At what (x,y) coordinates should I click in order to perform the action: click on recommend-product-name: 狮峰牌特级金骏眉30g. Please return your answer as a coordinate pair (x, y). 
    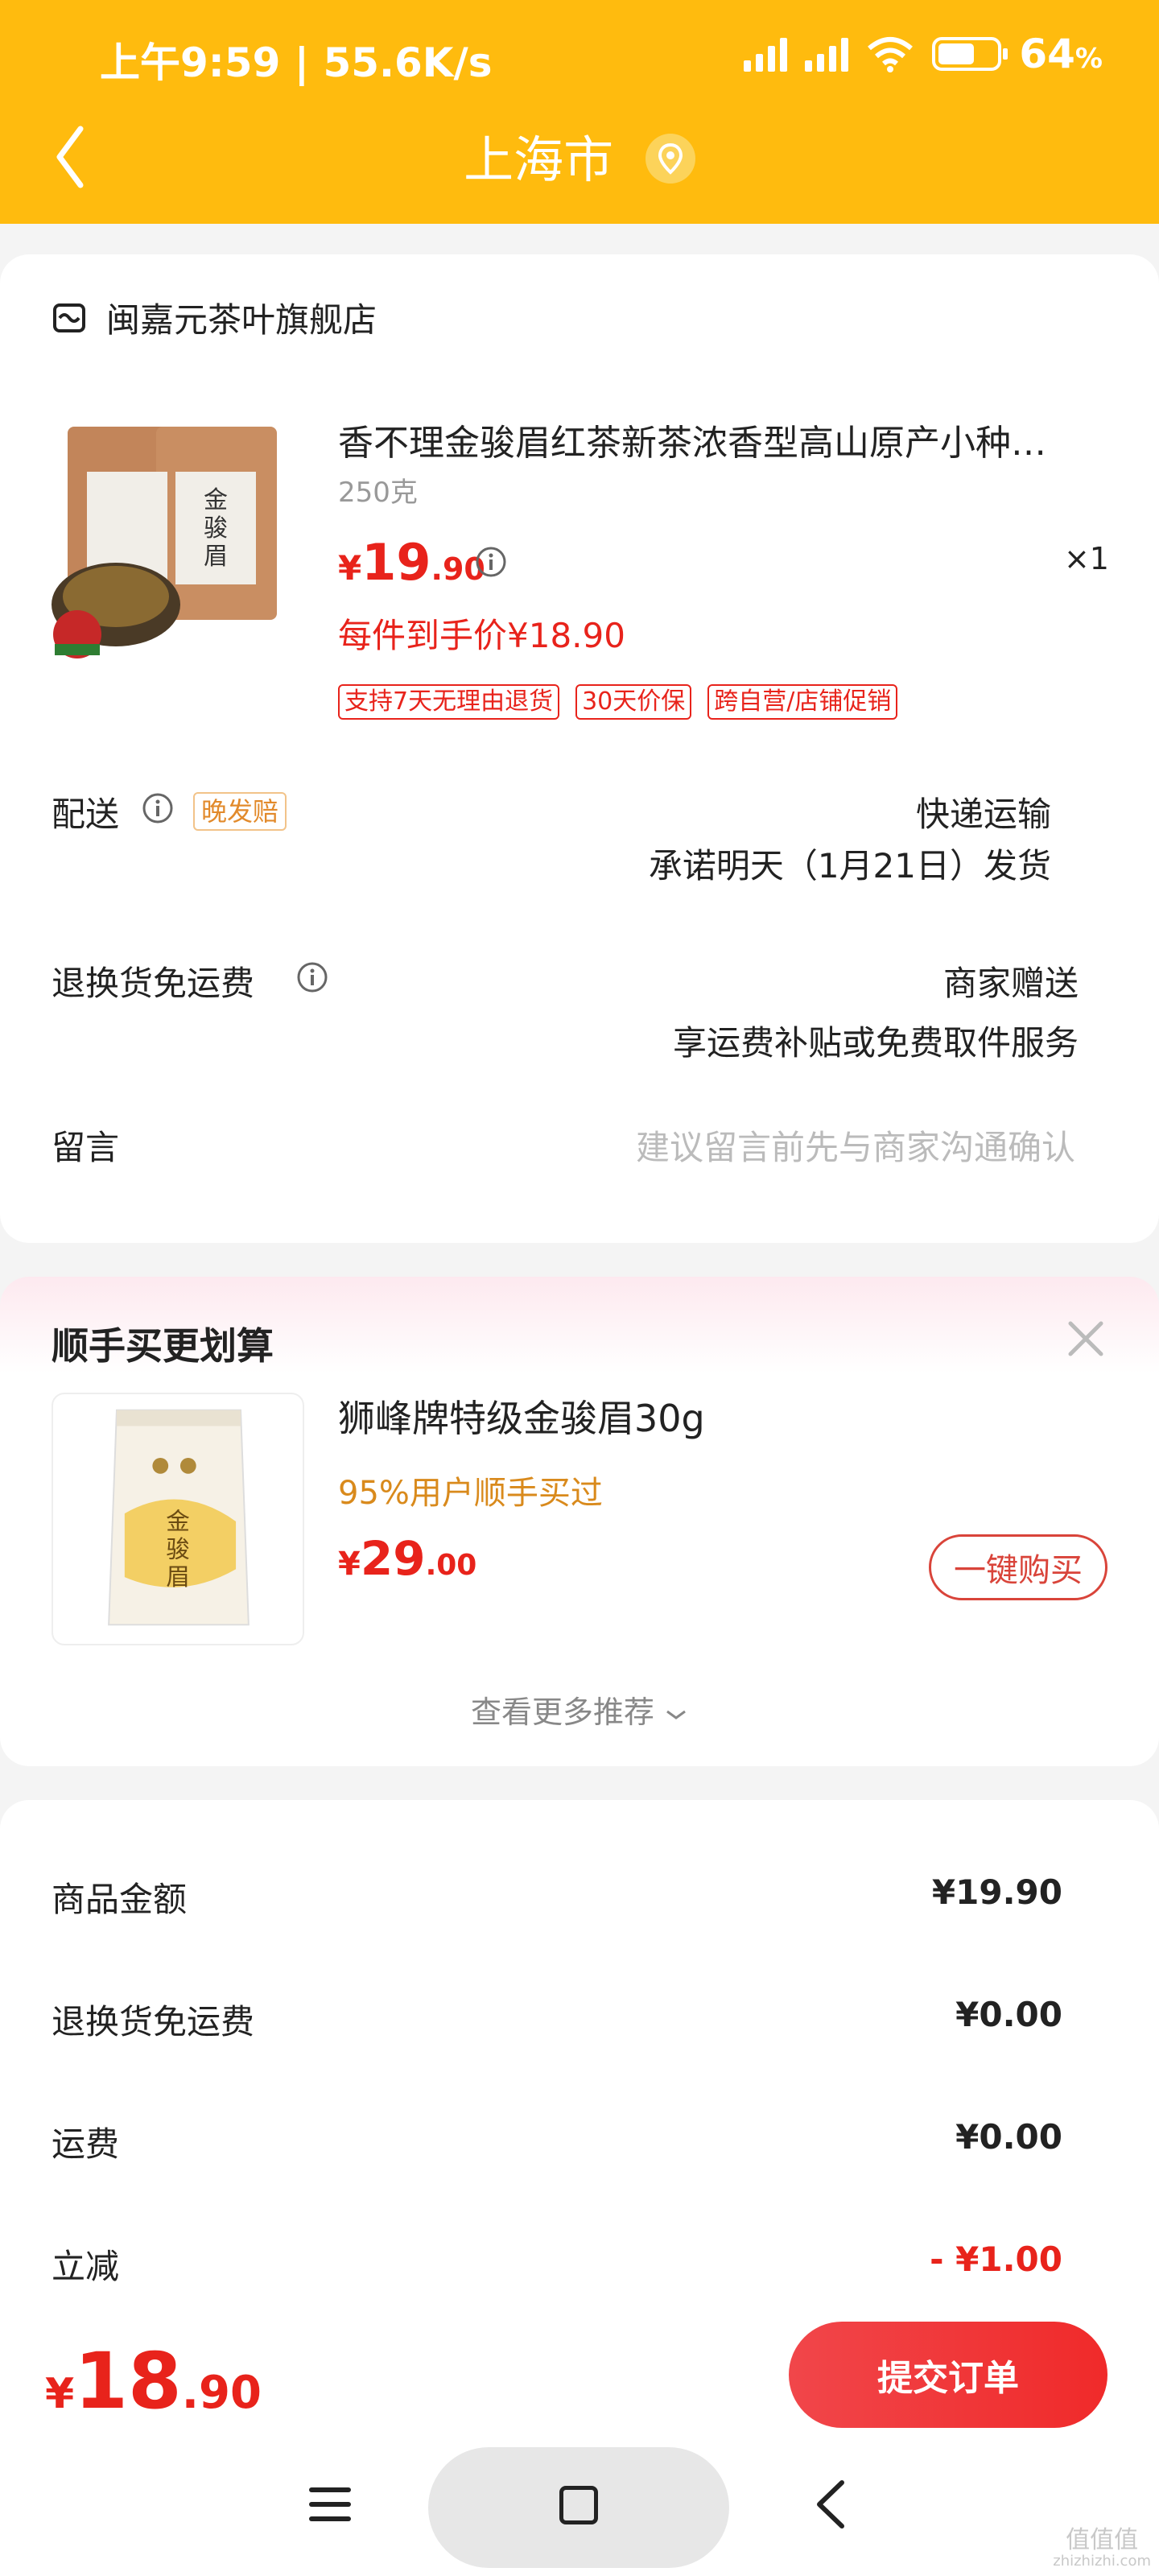
    Looking at the image, I should click on (521, 1416).